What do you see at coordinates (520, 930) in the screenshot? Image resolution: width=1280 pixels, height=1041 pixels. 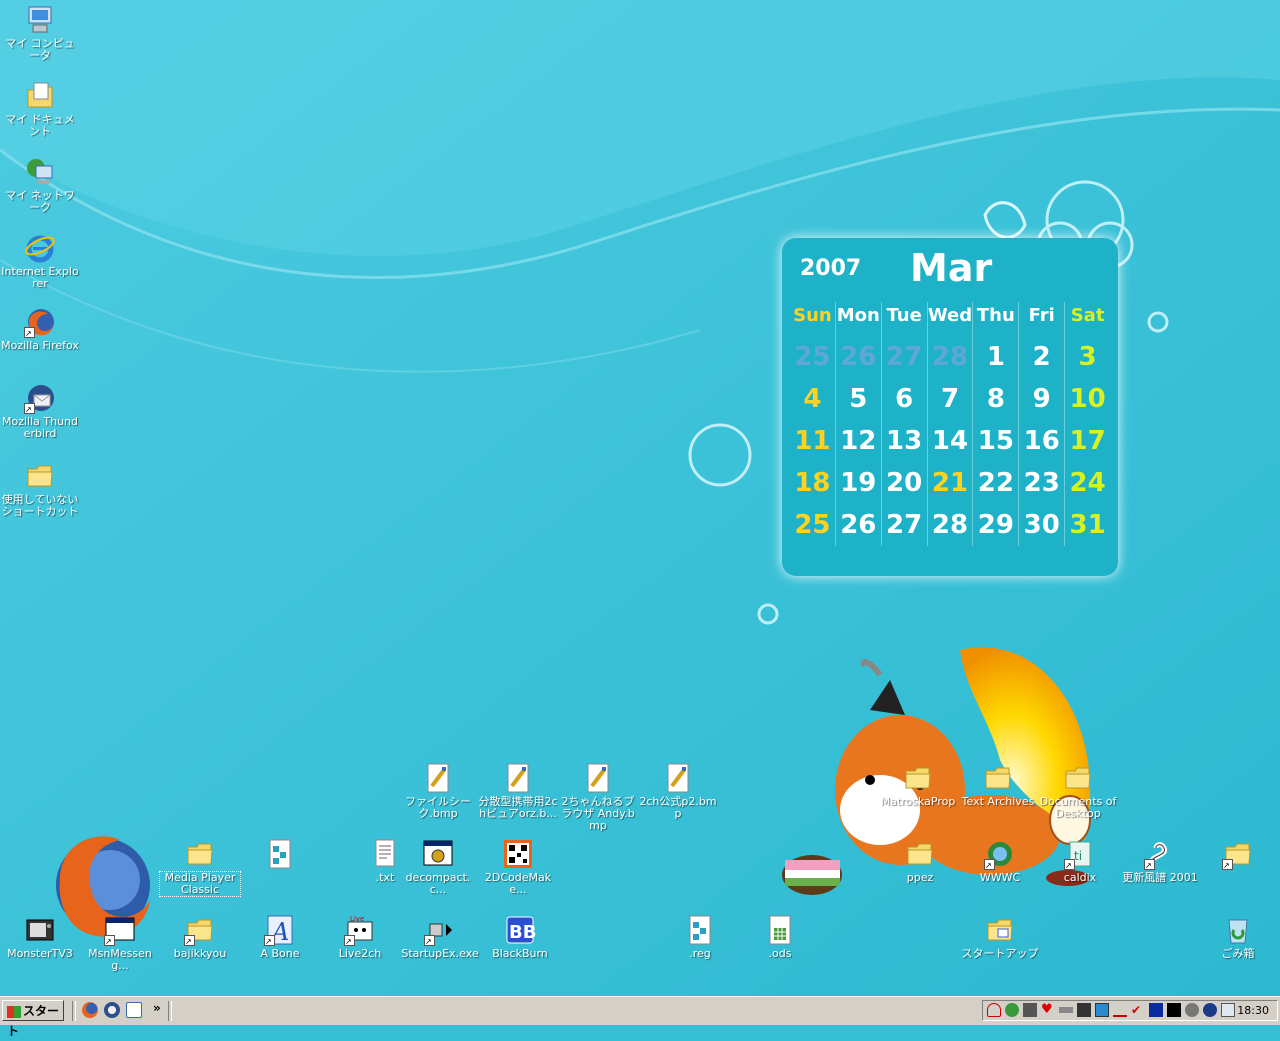 I see `blackburn-icon: BB` at bounding box center [520, 930].